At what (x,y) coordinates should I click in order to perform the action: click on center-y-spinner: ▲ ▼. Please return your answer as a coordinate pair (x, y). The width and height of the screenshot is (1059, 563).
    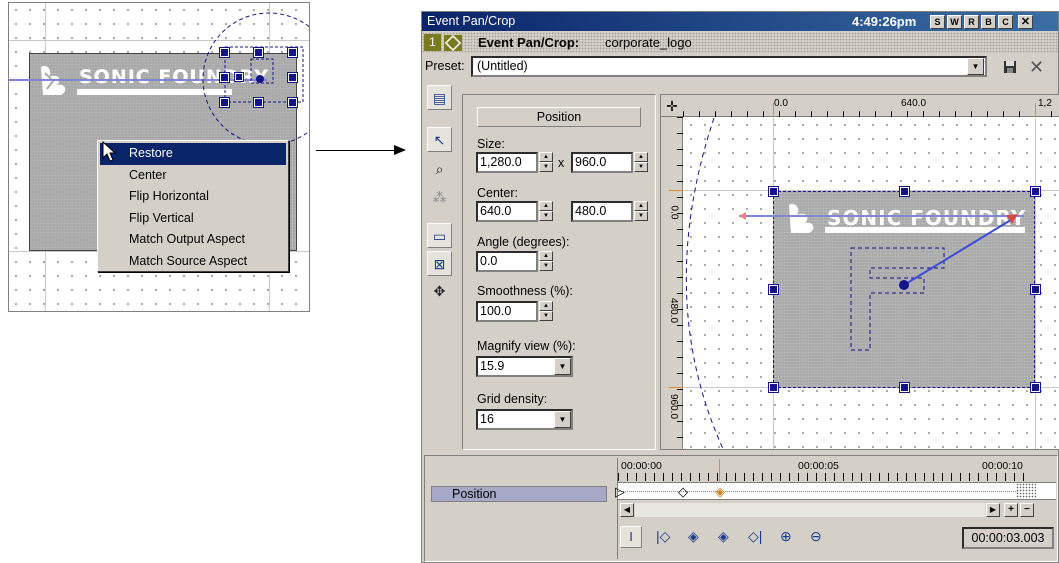
    Looking at the image, I should click on (641, 211).